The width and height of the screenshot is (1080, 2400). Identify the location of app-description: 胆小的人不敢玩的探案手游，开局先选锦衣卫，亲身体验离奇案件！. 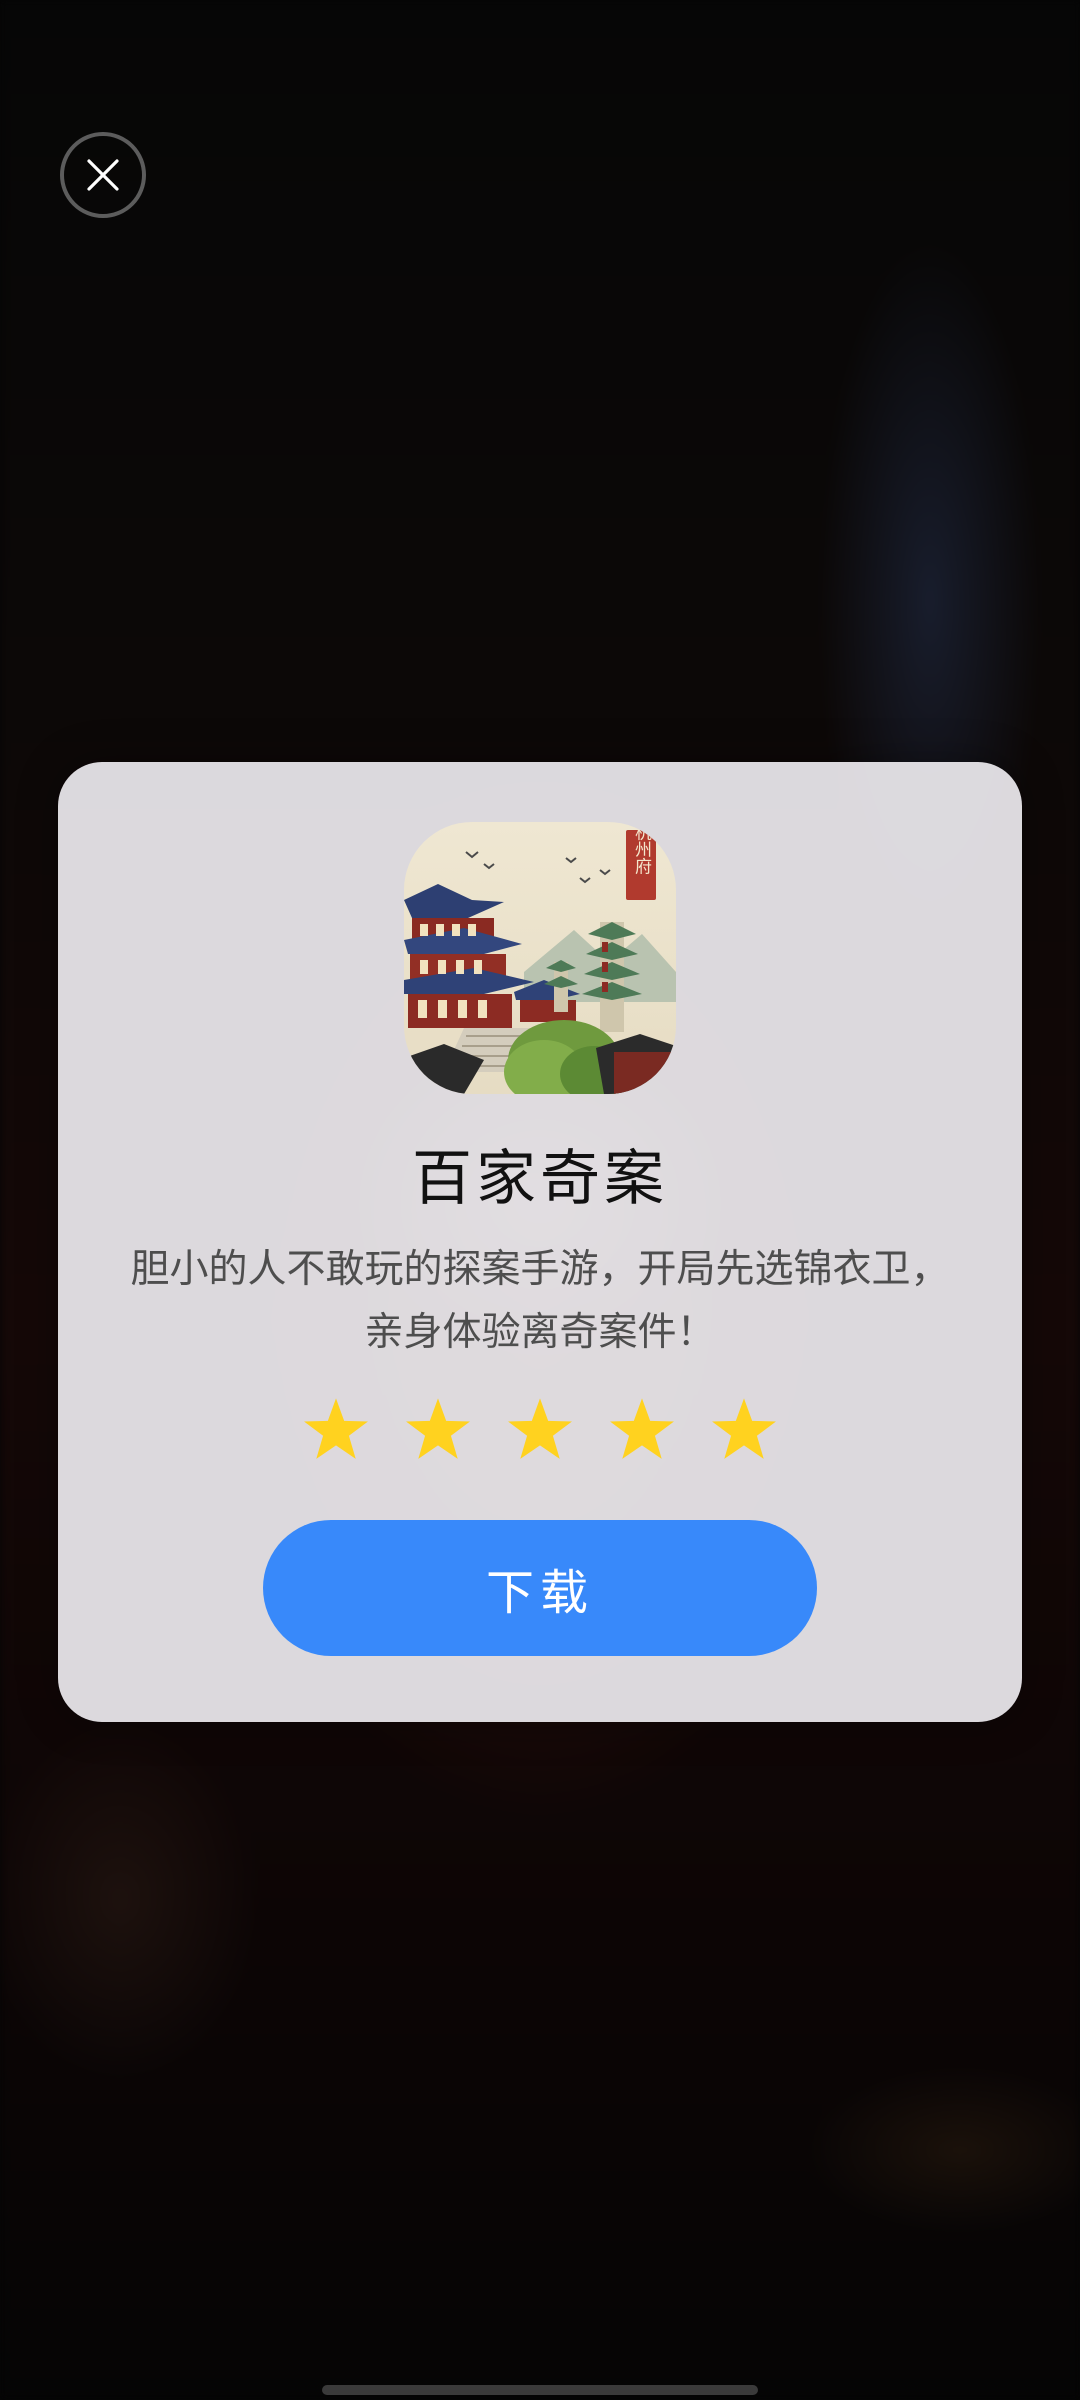
(540, 1301).